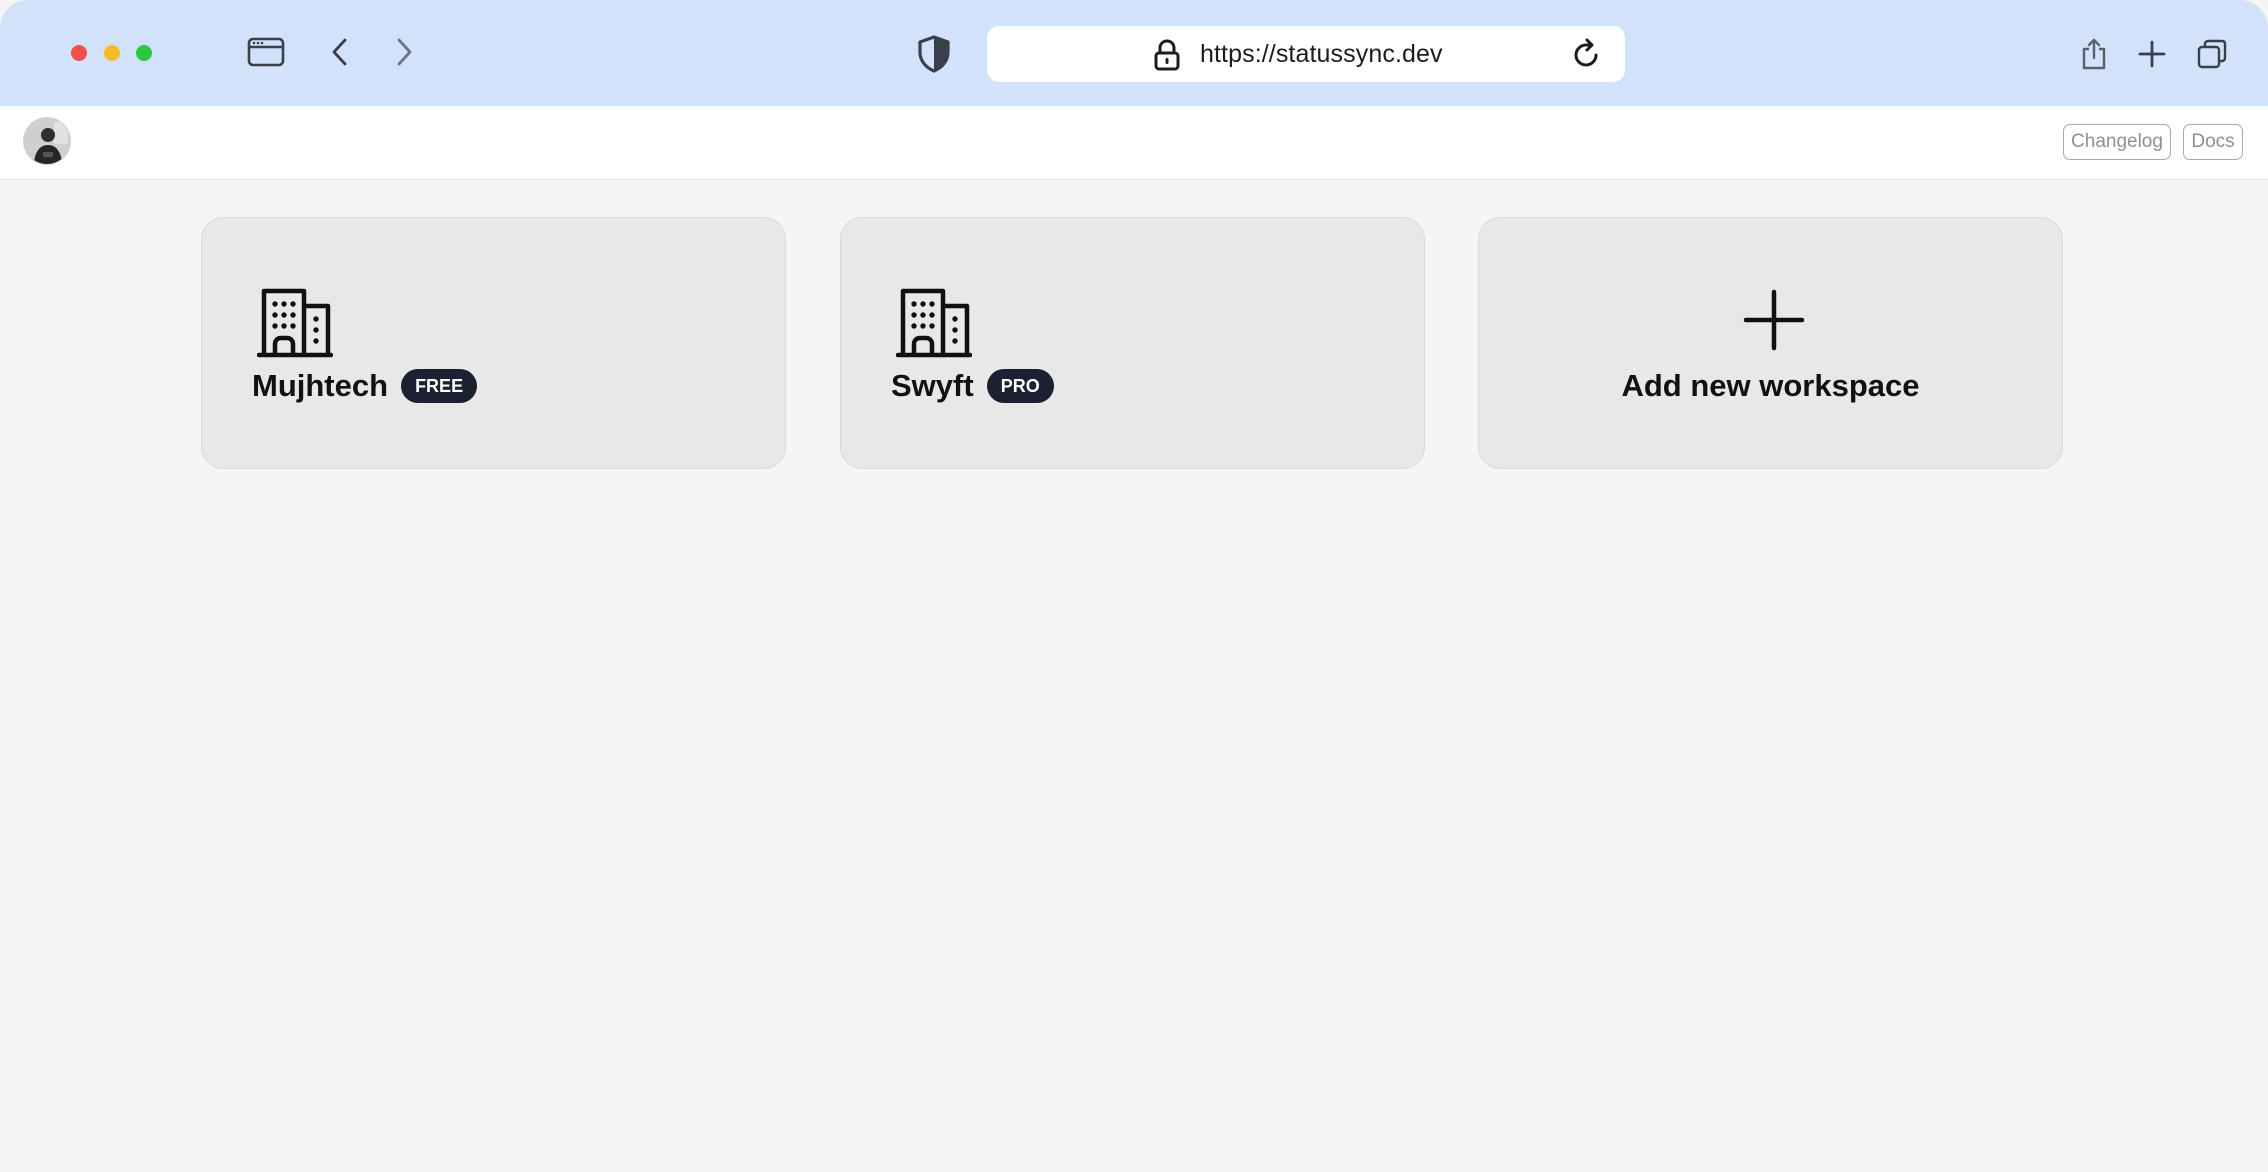 This screenshot has width=2268, height=1172. I want to click on minimize-window-button, so click(112, 53).